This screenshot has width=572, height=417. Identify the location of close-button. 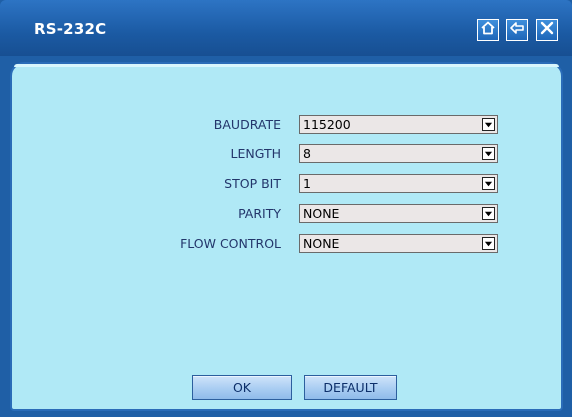
(547, 30).